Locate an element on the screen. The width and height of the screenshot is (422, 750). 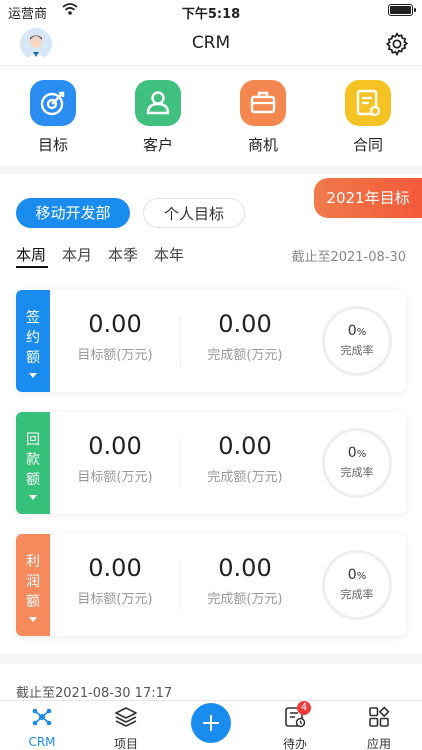
quick-action-target: 目标 is located at coordinates (53, 117).